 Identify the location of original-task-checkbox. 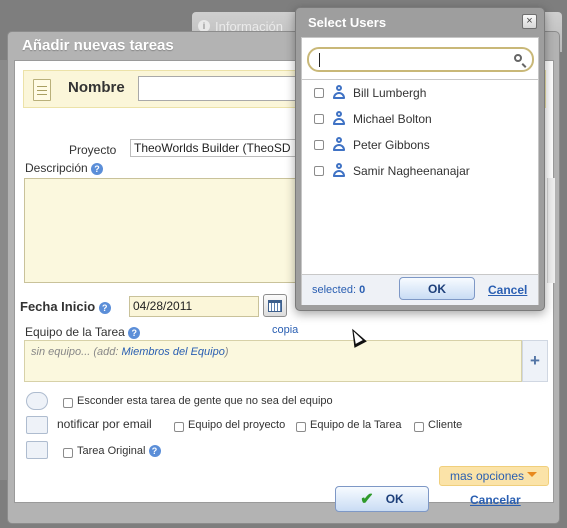
(68, 453).